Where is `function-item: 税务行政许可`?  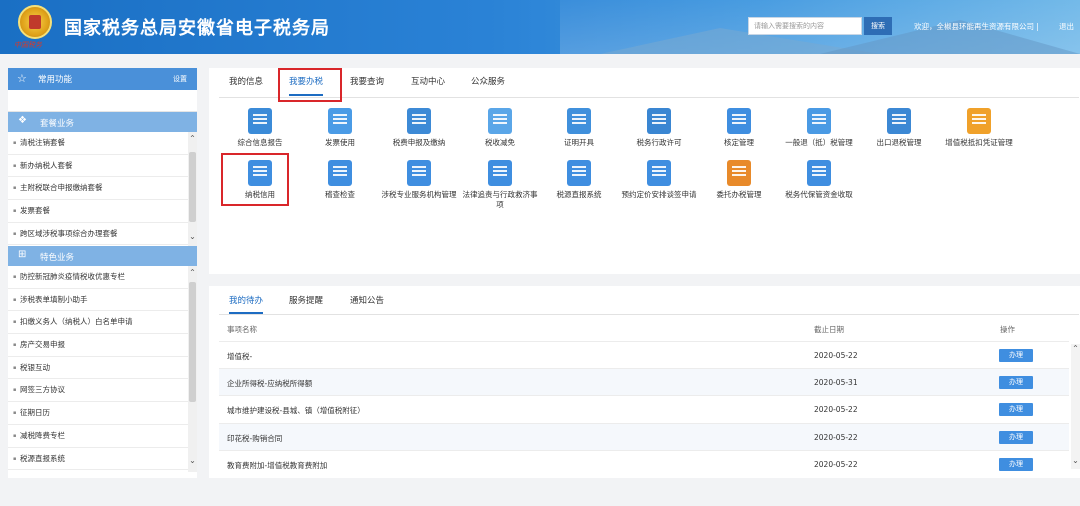
function-item: 税务行政许可 is located at coordinates (659, 128).